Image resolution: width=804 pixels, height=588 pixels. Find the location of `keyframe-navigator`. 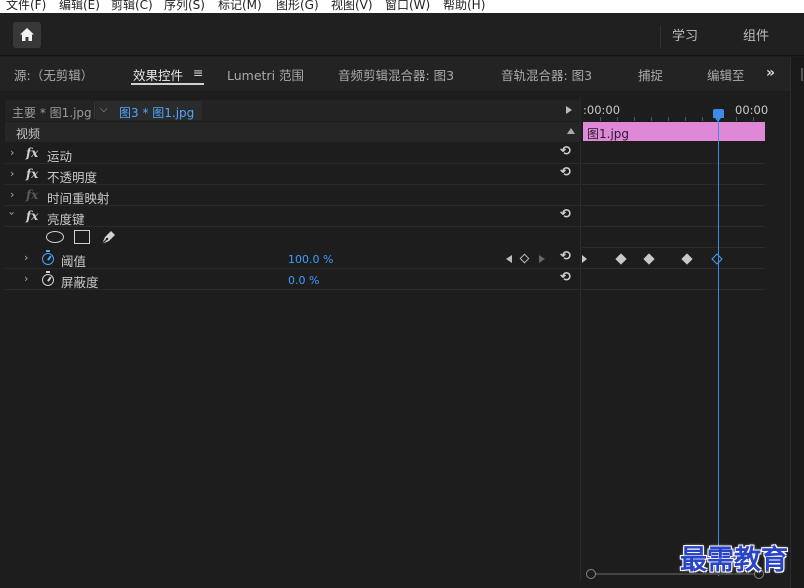

keyframe-navigator is located at coordinates (528, 259).